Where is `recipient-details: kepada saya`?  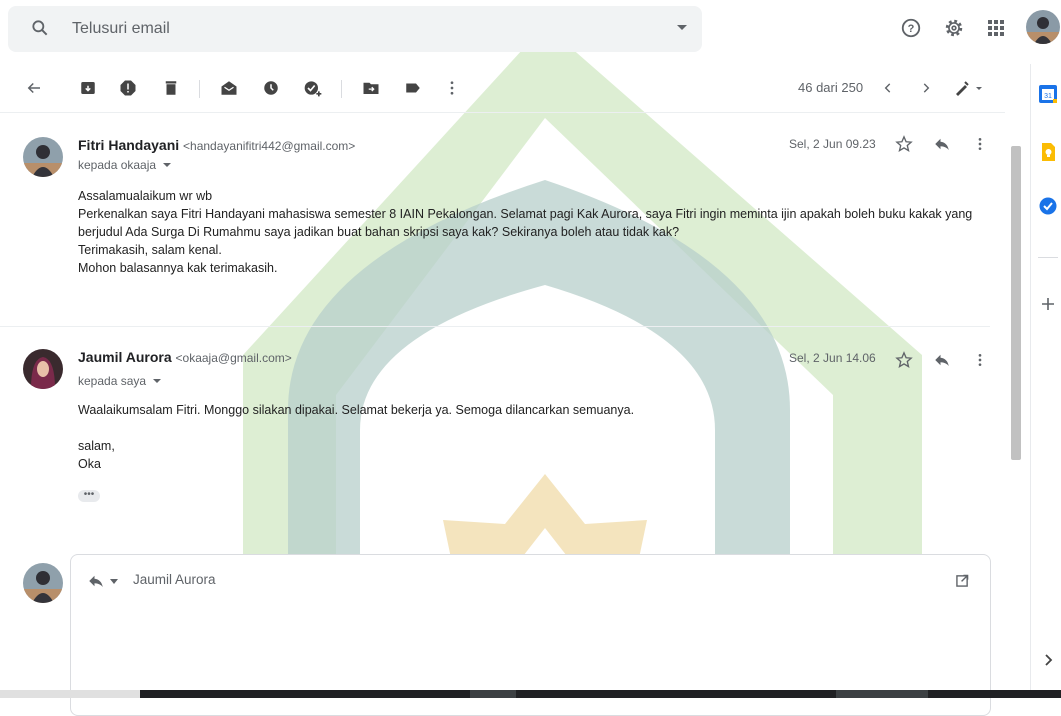
recipient-details: kepada saya is located at coordinates (120, 381).